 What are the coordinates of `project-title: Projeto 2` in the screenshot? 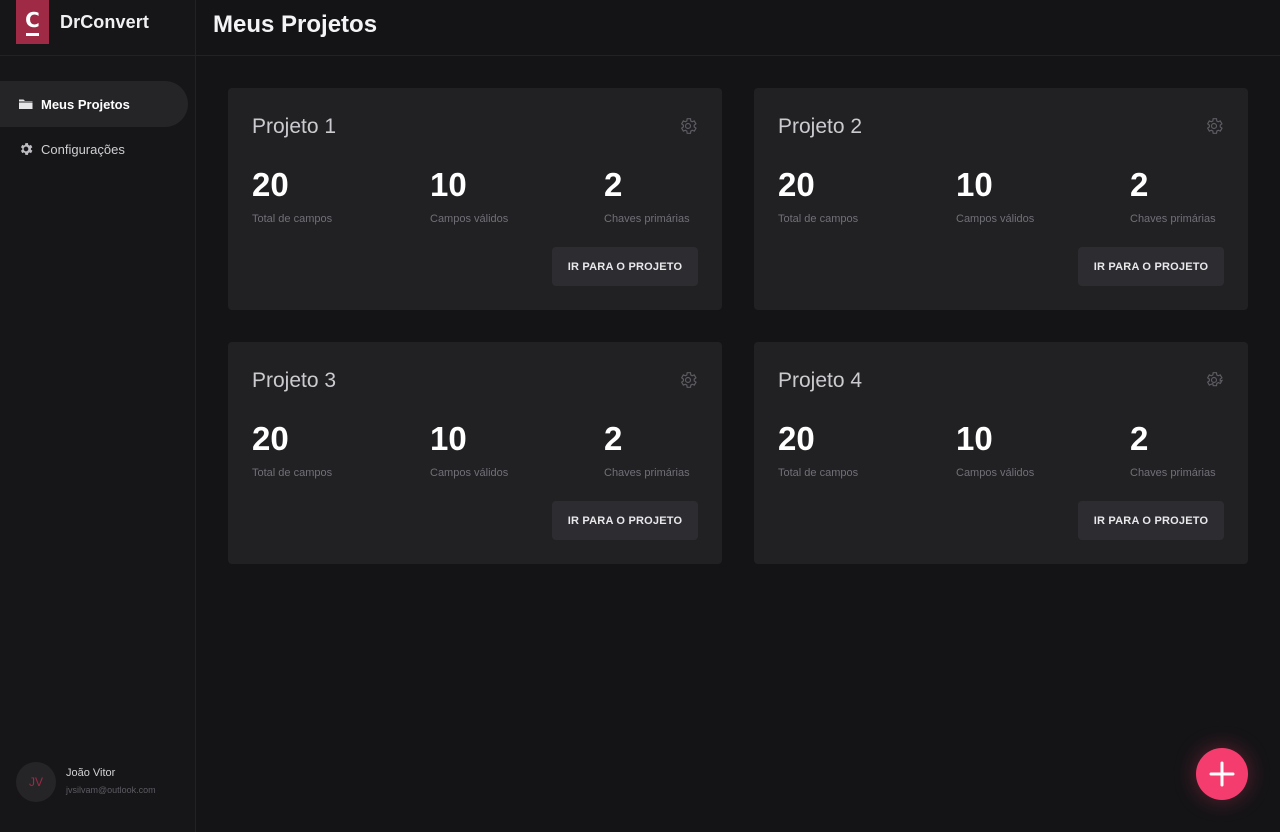 It's located at (820, 126).